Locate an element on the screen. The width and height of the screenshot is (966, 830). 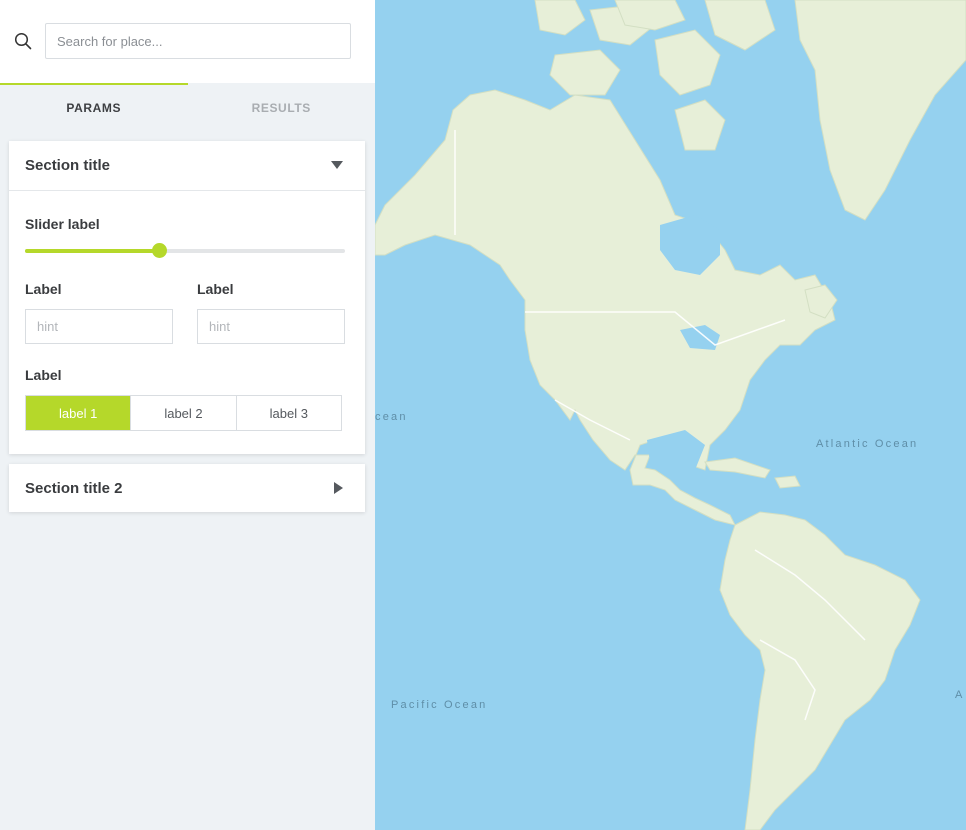
slider-thumb is located at coordinates (160, 250).